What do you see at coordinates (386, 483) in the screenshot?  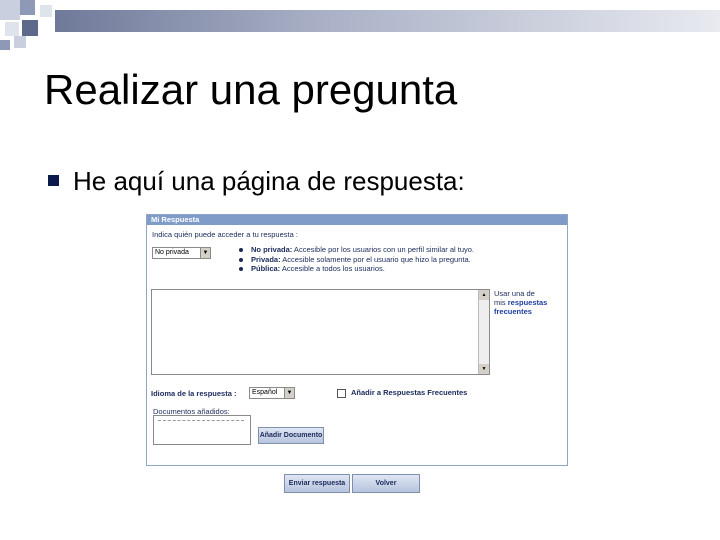 I see `back-button: Volver` at bounding box center [386, 483].